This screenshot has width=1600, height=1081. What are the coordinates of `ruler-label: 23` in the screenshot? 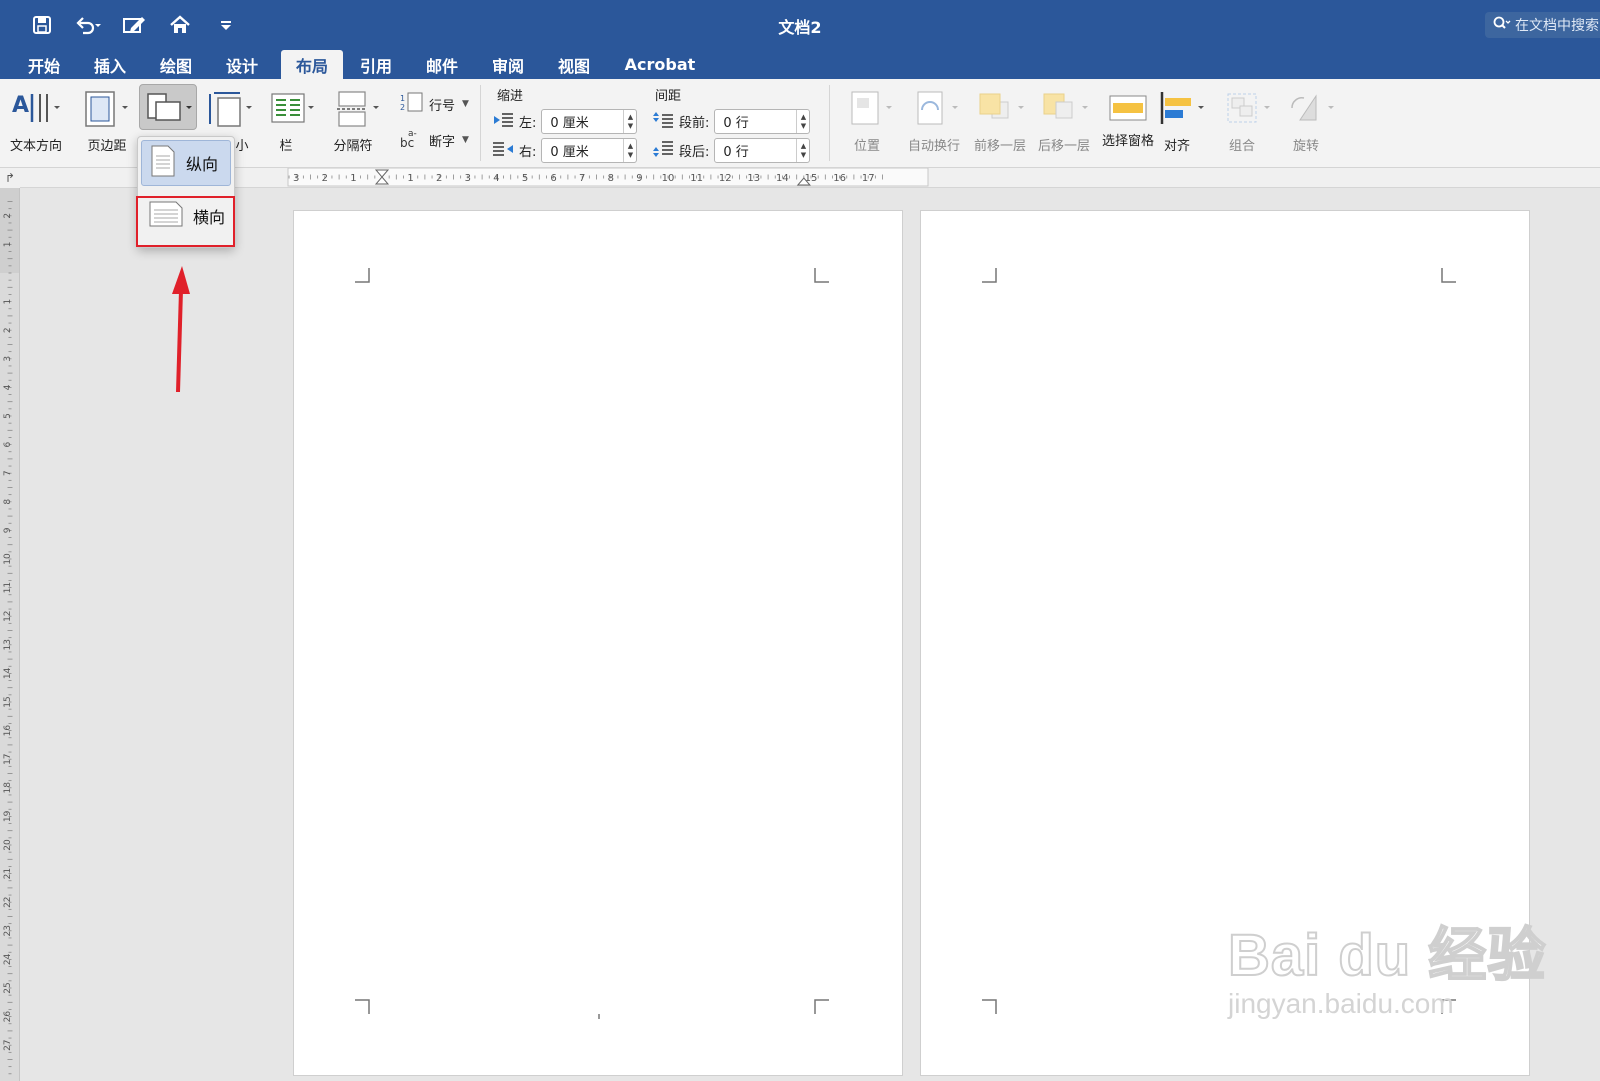 It's located at (8, 930).